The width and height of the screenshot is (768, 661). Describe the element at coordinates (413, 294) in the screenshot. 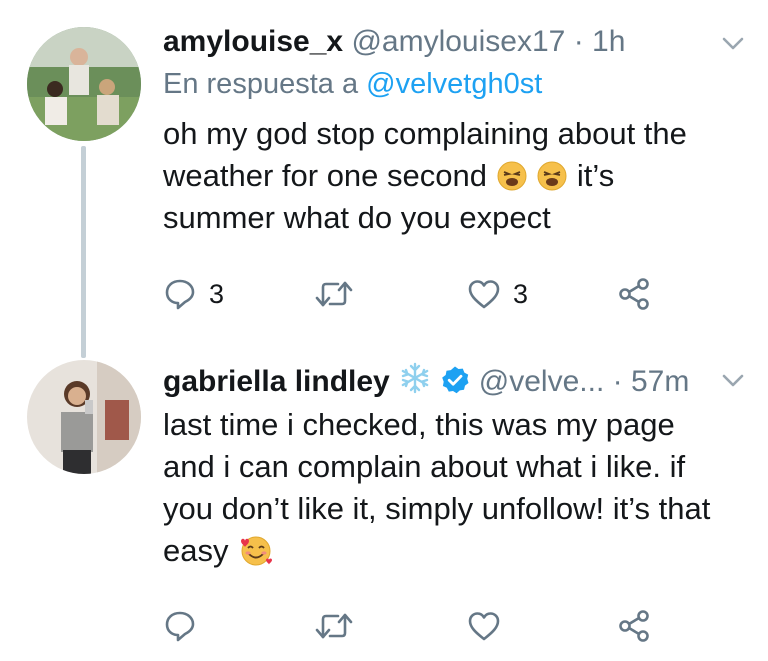

I see `action-bar: 3 3` at that location.